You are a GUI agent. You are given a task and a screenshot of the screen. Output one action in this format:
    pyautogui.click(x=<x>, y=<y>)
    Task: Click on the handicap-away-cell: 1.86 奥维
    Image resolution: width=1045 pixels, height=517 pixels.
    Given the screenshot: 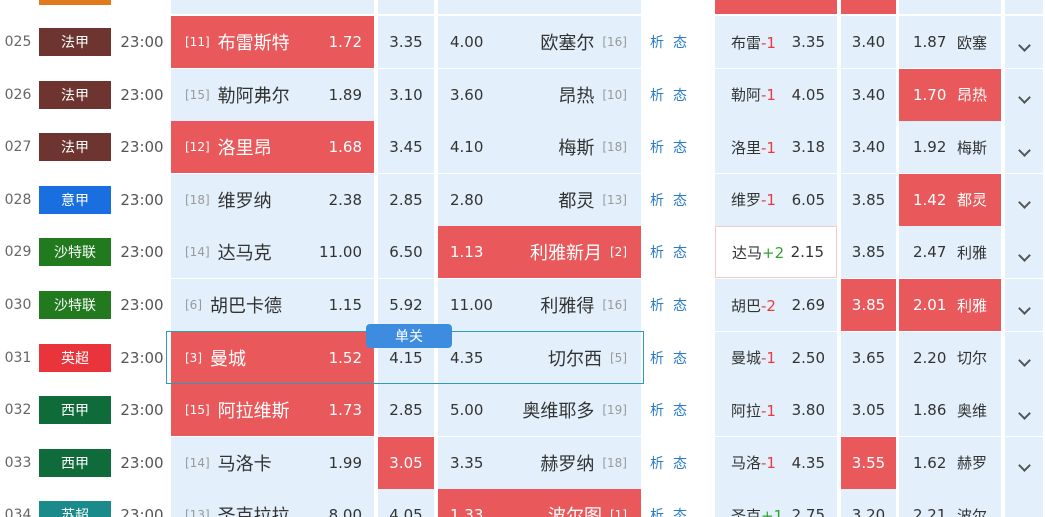 What is the action you would take?
    pyautogui.click(x=950, y=410)
    